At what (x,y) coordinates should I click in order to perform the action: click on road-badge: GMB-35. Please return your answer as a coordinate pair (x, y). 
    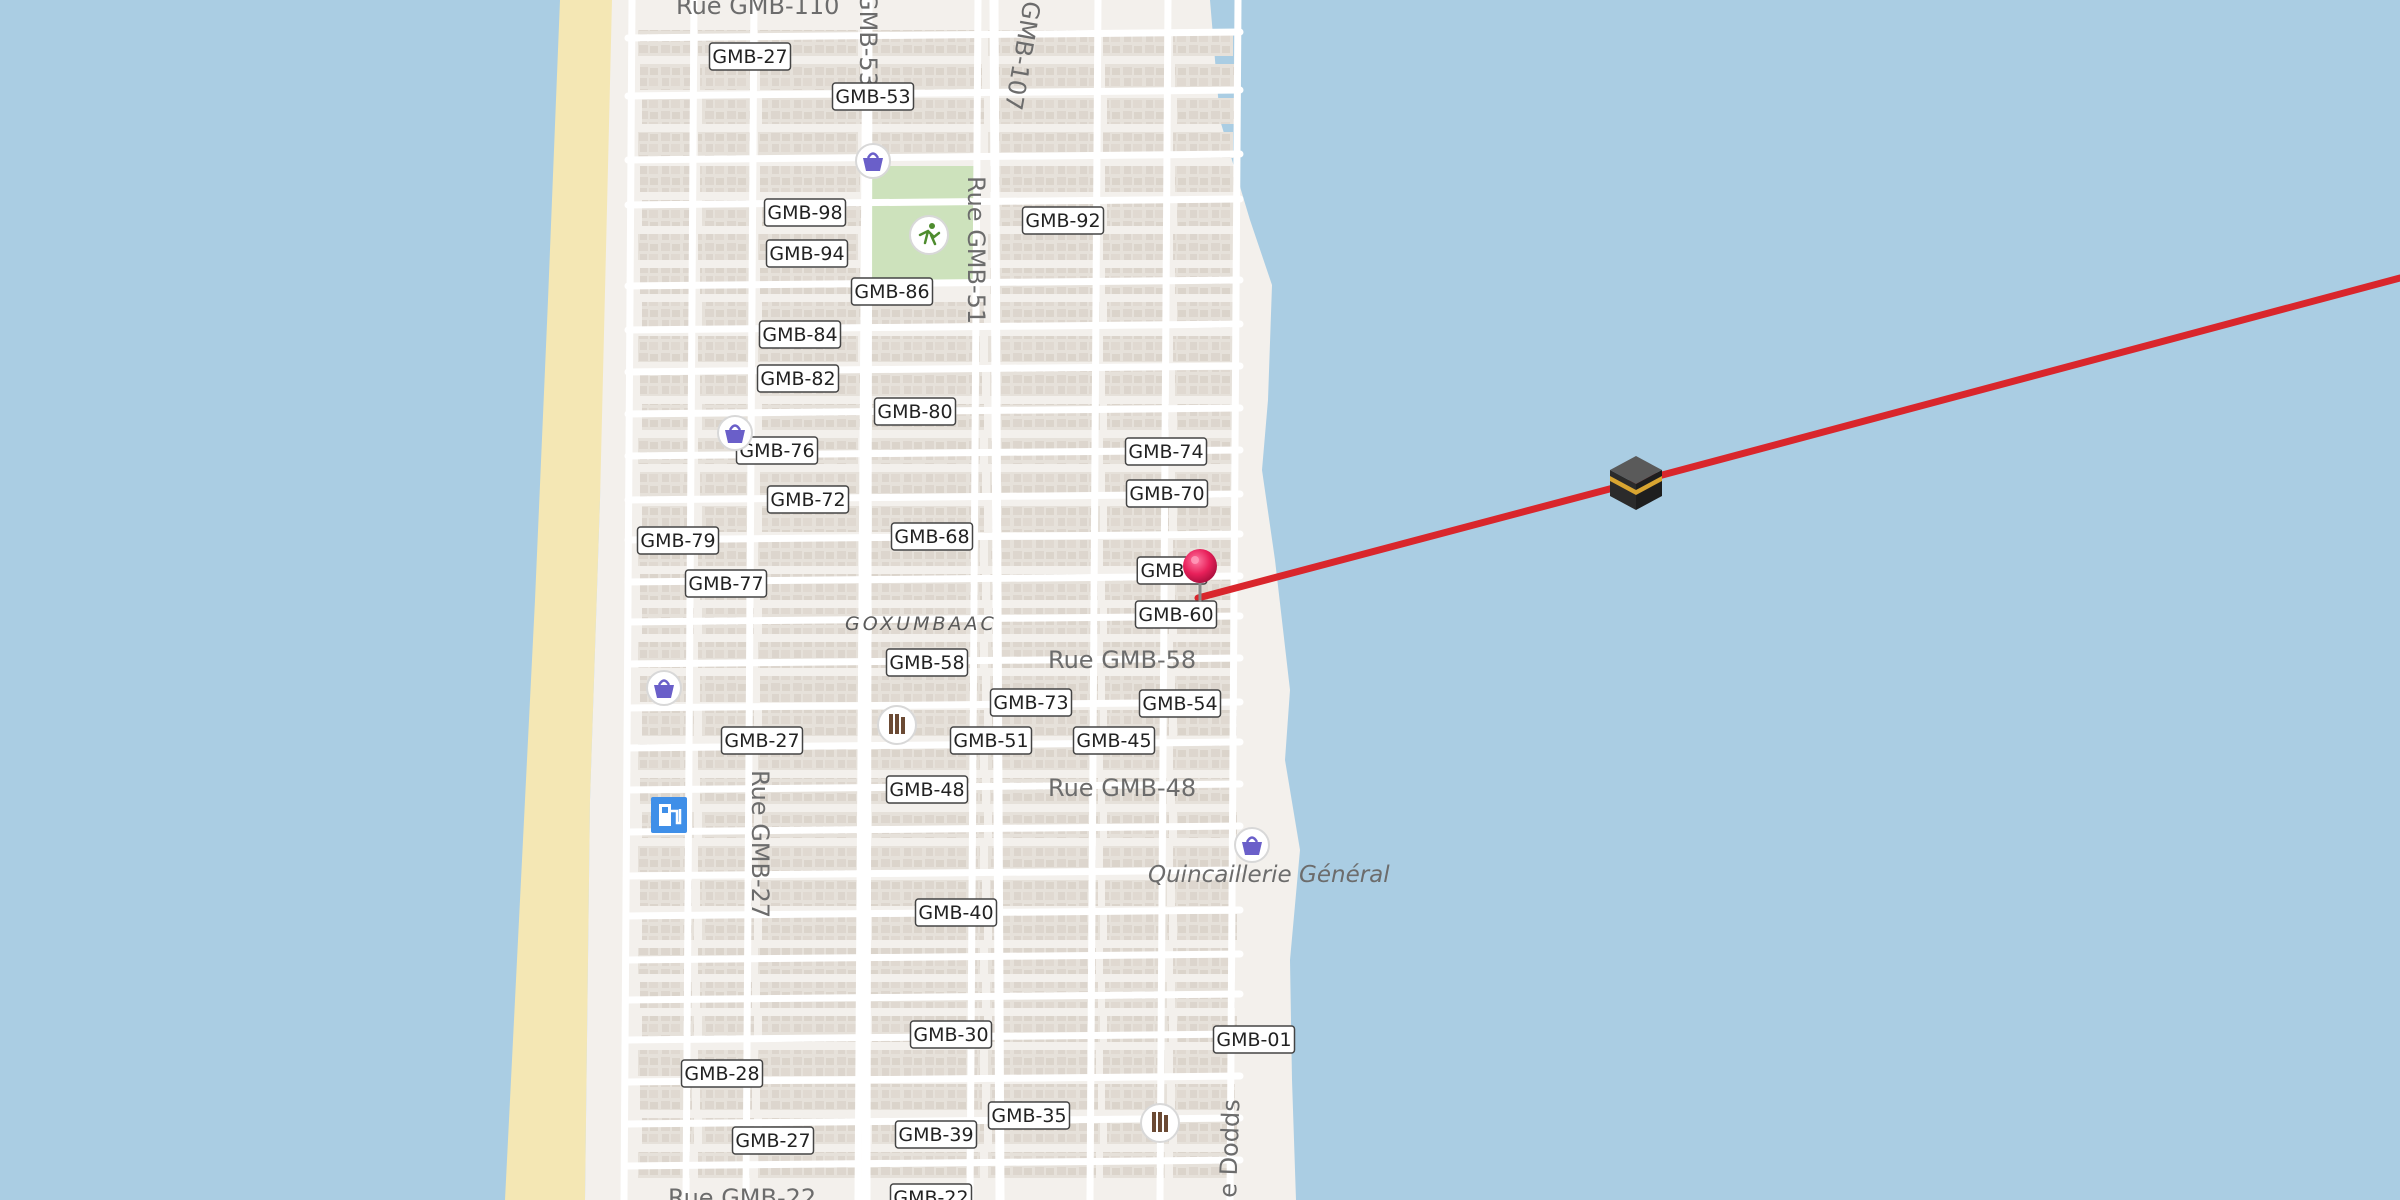
    Looking at the image, I should click on (1029, 1115).